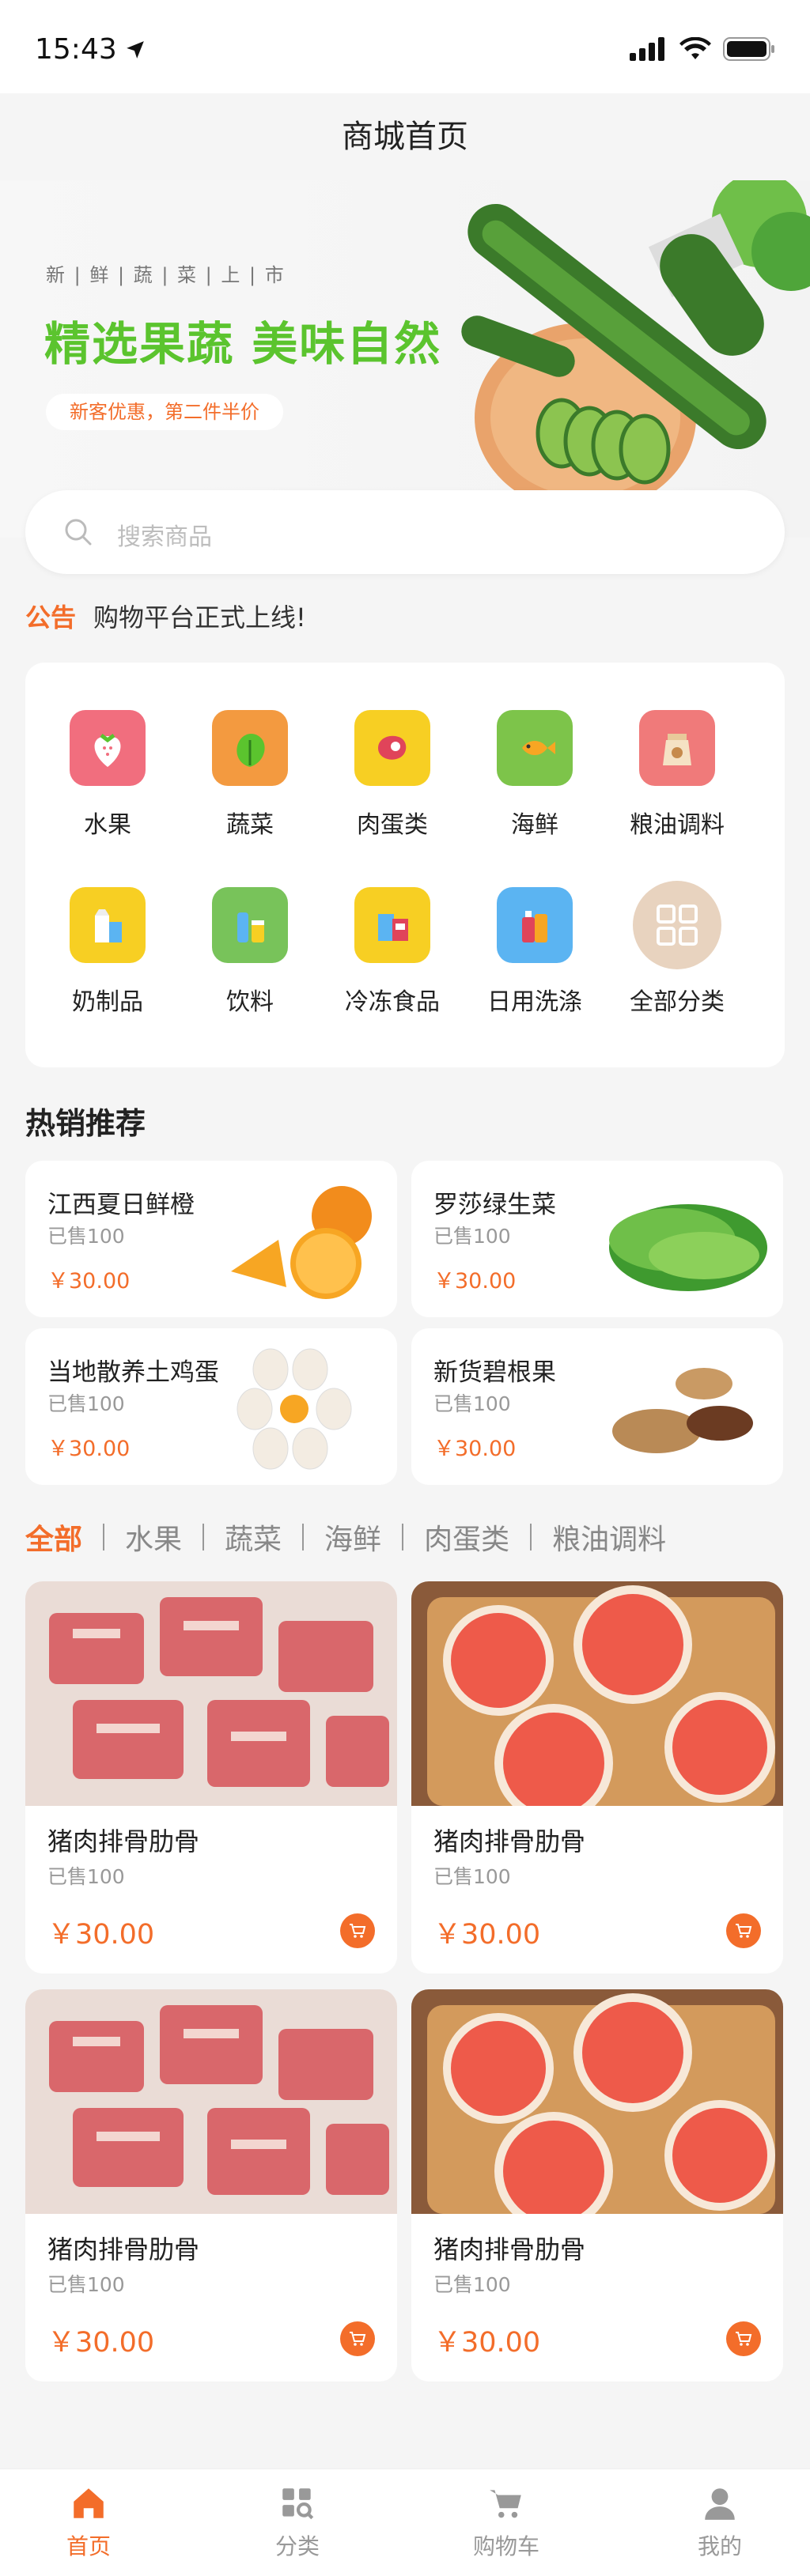 The width and height of the screenshot is (810, 2576). I want to click on category-tabs: 全部 水果 蔬菜 海鲜 肉蛋类 粮油调料, so click(356, 1537).